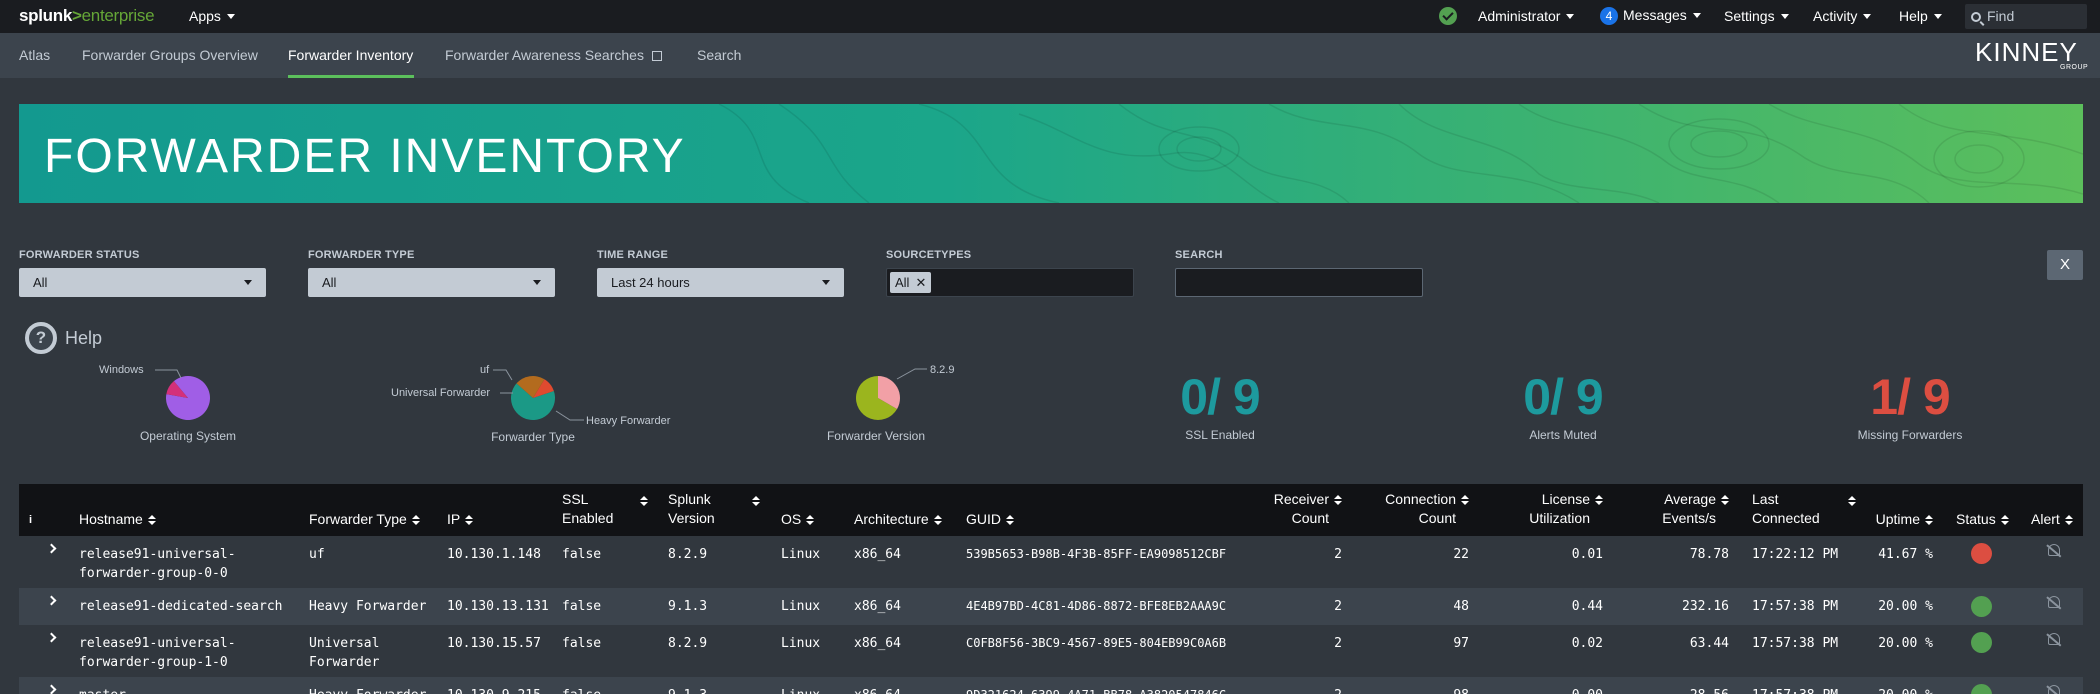  I want to click on clear-filters-button: X, so click(2065, 265).